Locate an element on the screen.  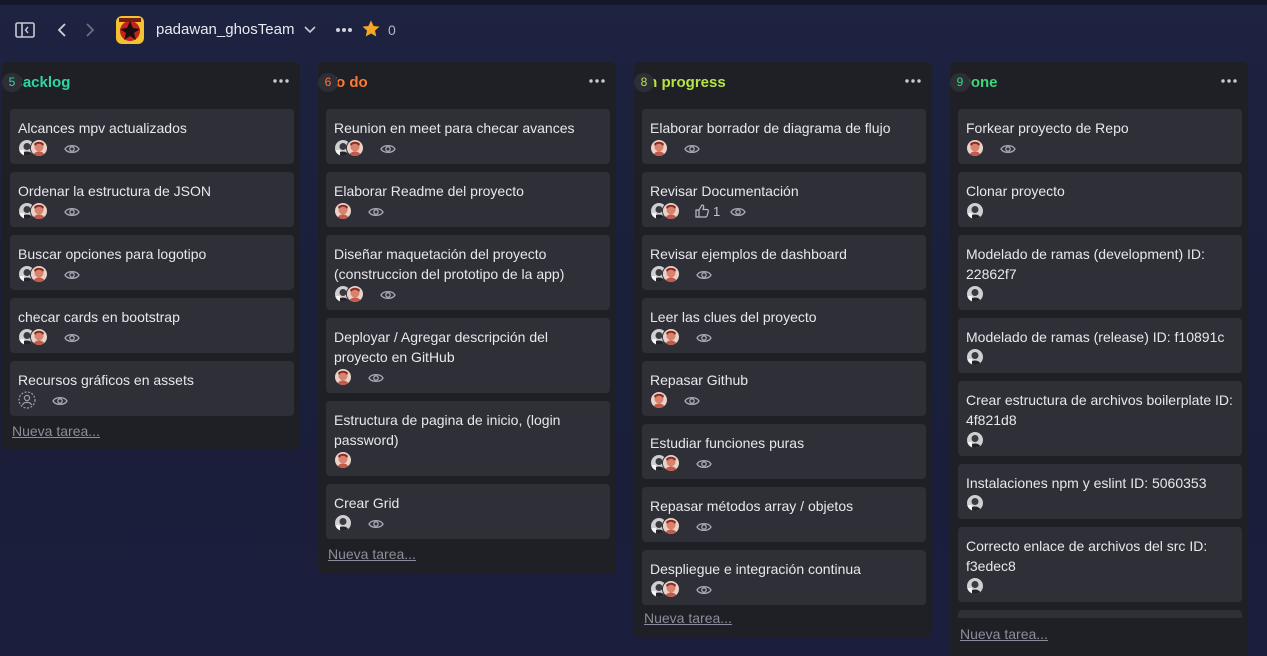
task-card: Clonar proyecto is located at coordinates (1100, 199).